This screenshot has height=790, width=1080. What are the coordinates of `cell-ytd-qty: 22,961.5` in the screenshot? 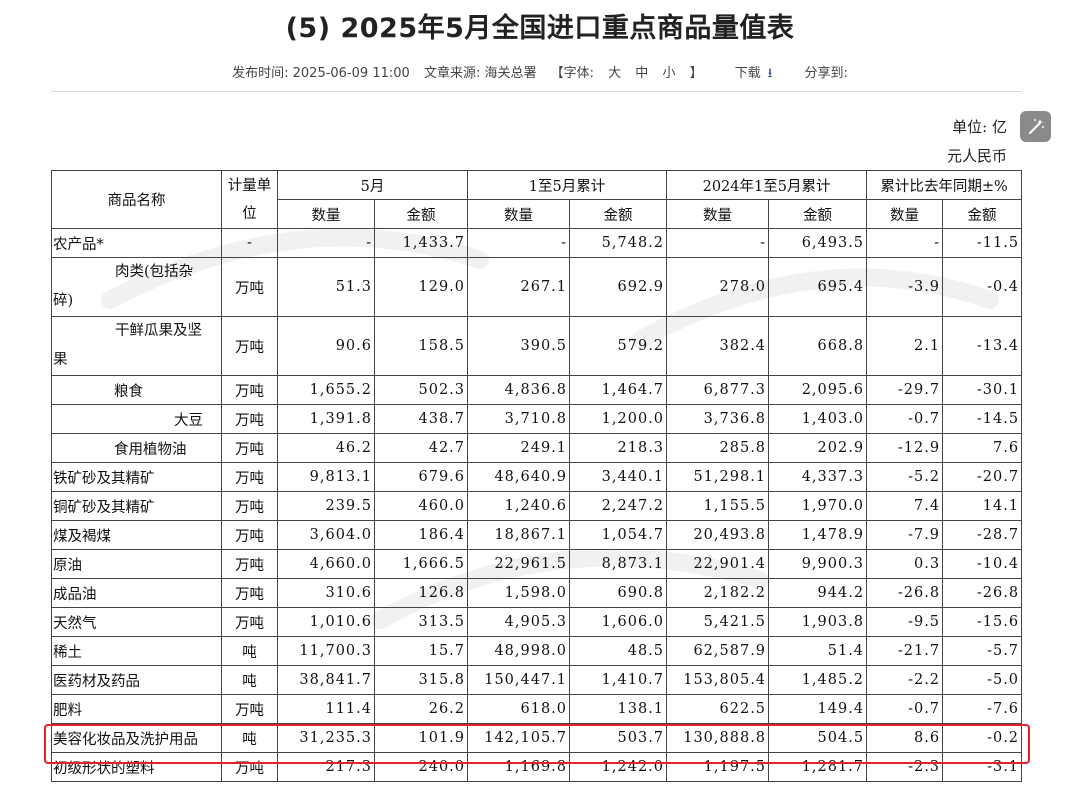 It's located at (519, 564).